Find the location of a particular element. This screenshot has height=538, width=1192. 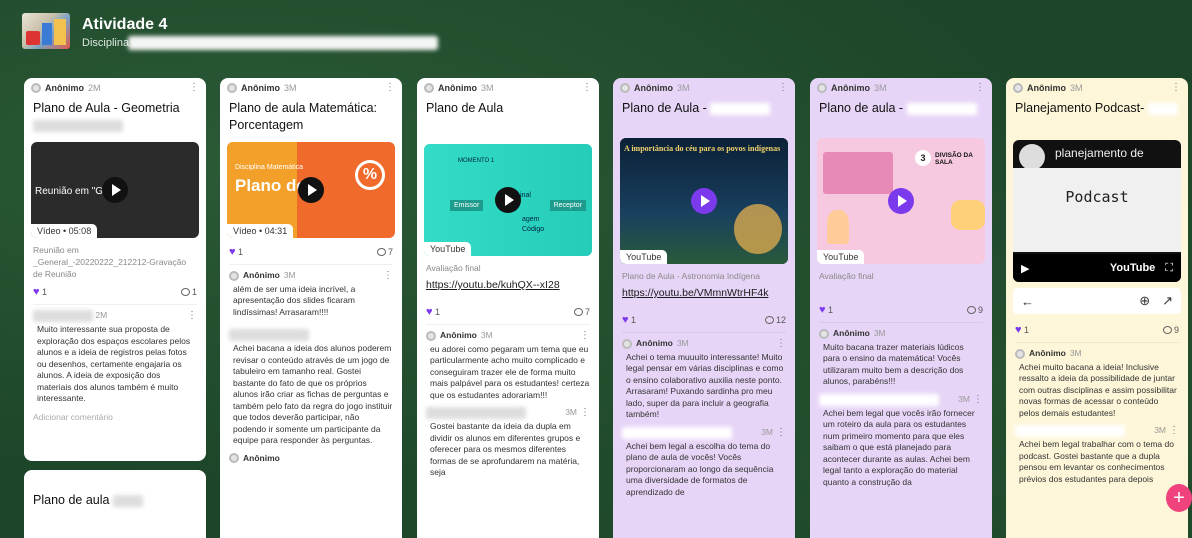

open-external-icon: ↗ is located at coordinates (1167, 301).